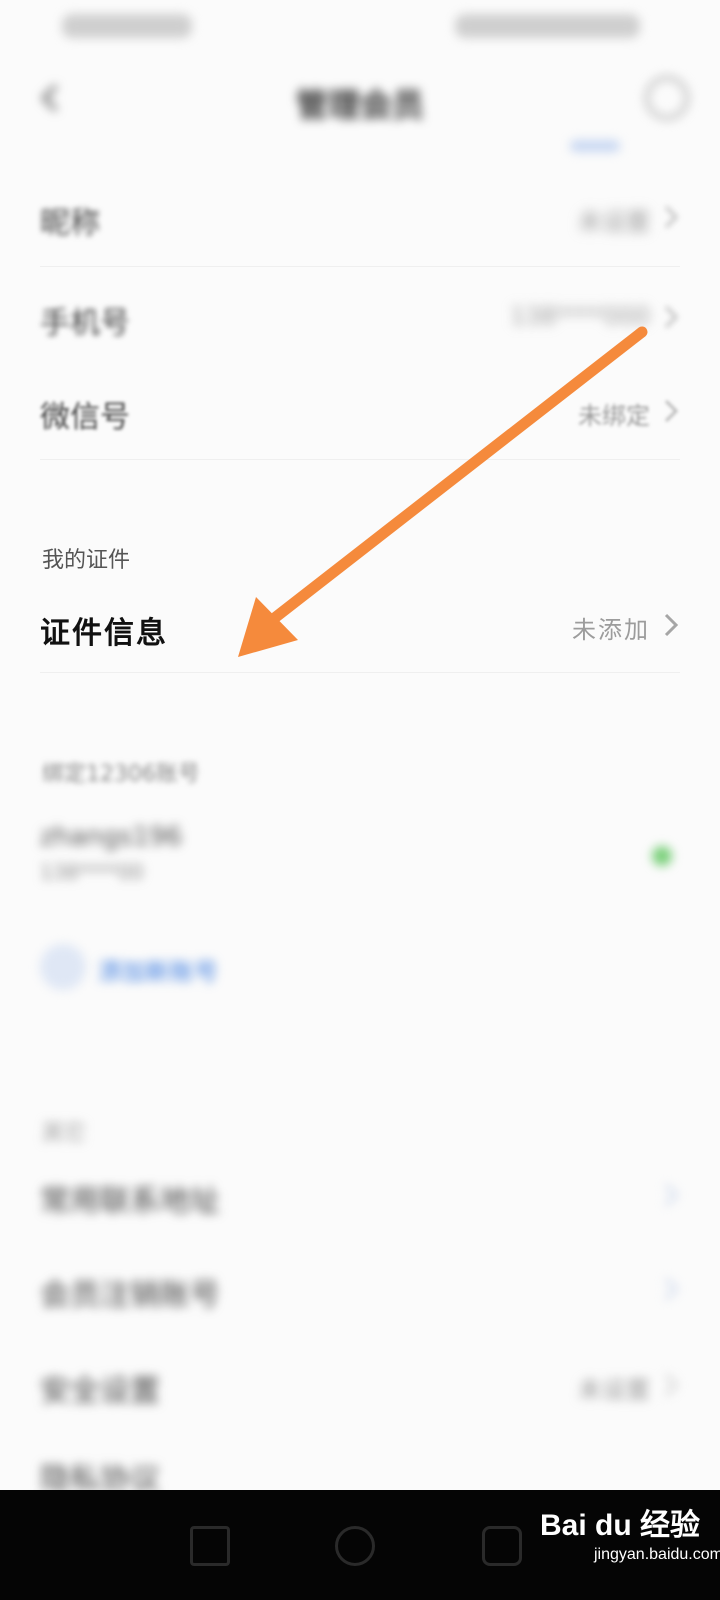 The width and height of the screenshot is (720, 1600). Describe the element at coordinates (360, 627) in the screenshot. I see `row-certificate-info: 证件信息 未添加` at that location.